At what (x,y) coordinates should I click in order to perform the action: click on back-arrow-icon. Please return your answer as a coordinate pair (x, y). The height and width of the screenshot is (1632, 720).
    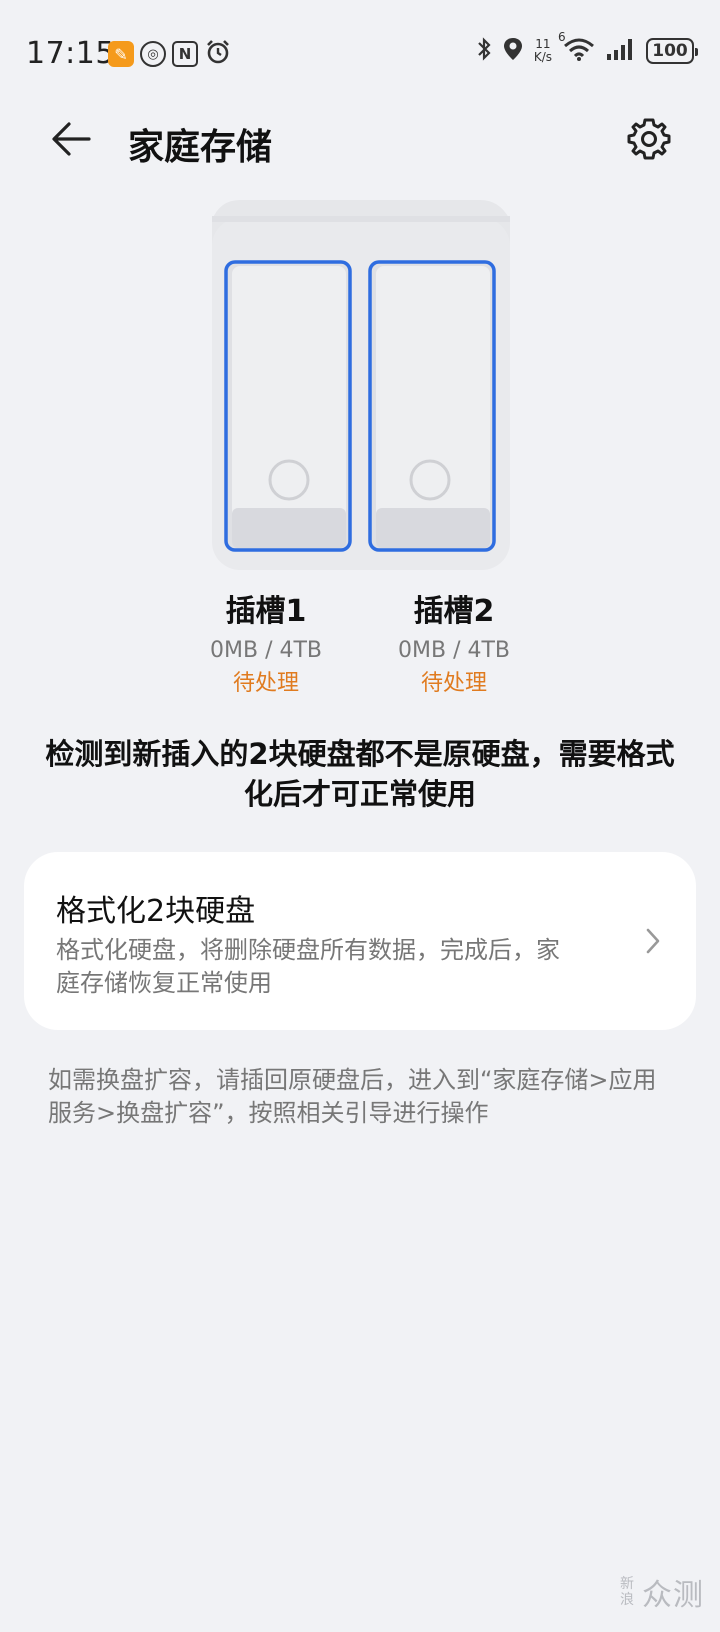
    Looking at the image, I should click on (71, 139).